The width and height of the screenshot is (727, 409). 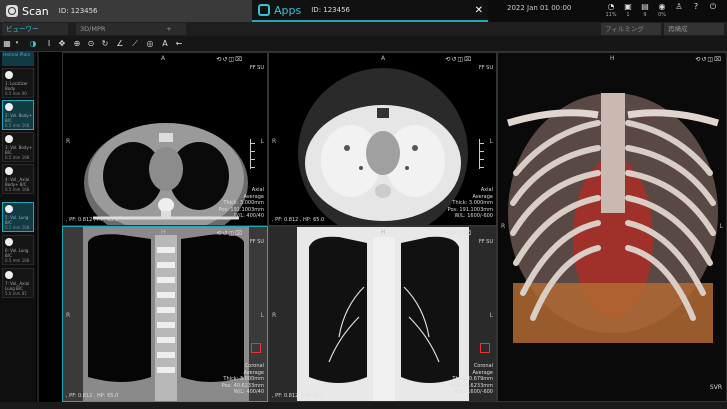 What do you see at coordinates (628, 15) in the screenshot?
I see `status-label: 1` at bounding box center [628, 15].